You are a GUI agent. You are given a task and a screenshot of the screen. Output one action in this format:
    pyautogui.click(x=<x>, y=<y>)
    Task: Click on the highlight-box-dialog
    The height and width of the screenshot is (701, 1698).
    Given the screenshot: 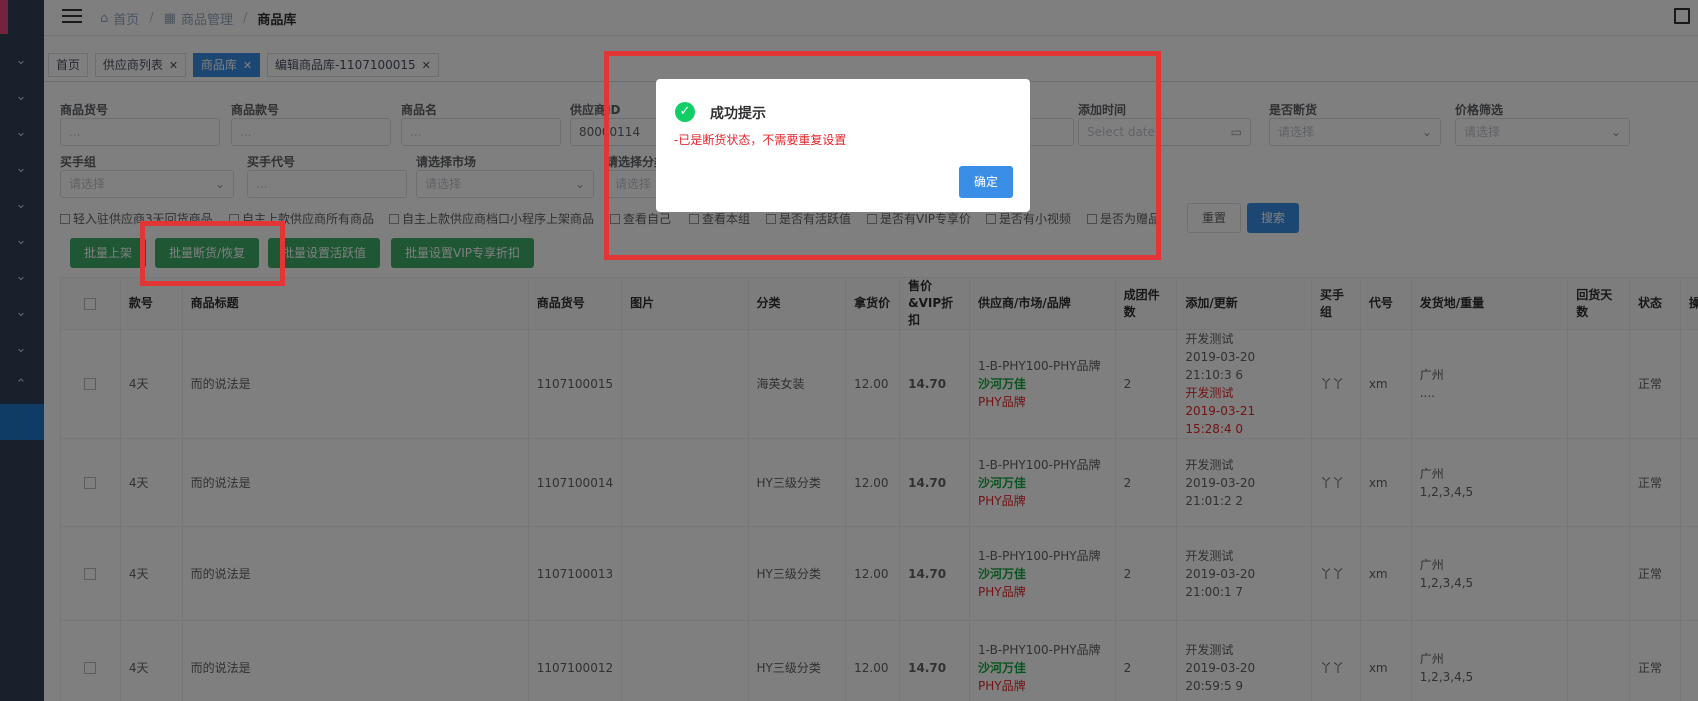 What is the action you would take?
    pyautogui.click(x=882, y=155)
    